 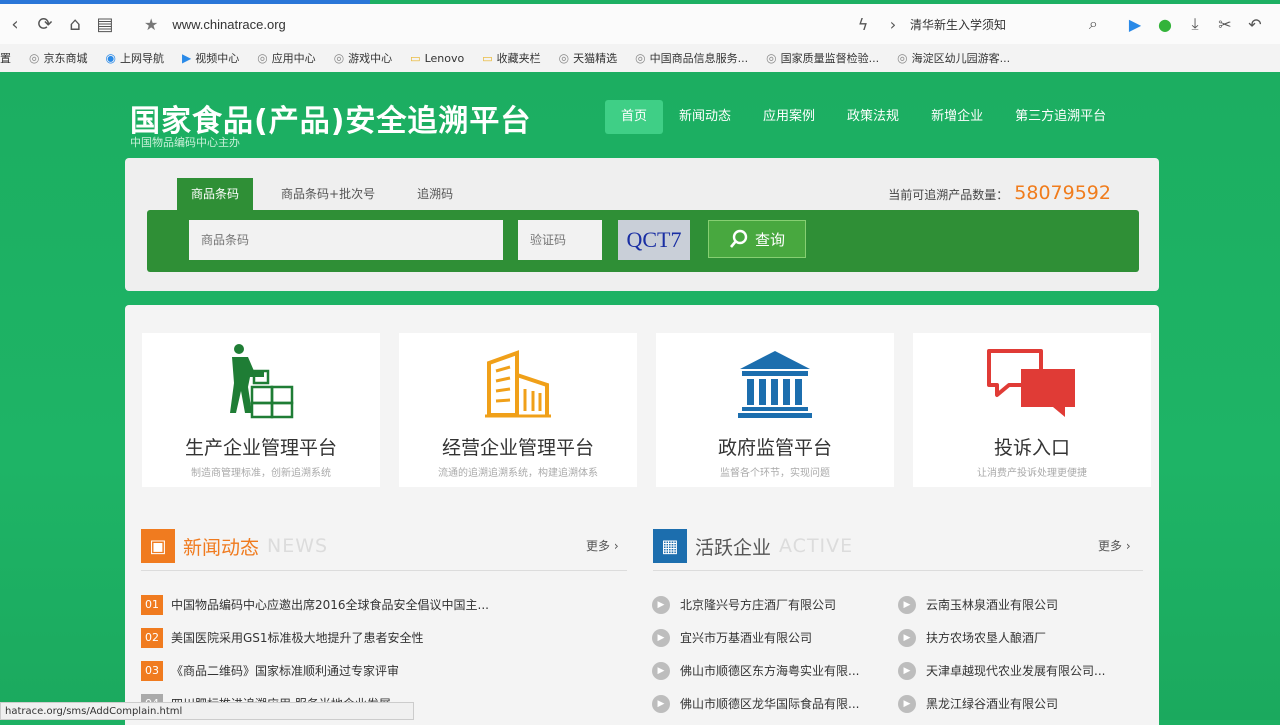 I want to click on news-more-link: 更多 ›, so click(x=602, y=545).